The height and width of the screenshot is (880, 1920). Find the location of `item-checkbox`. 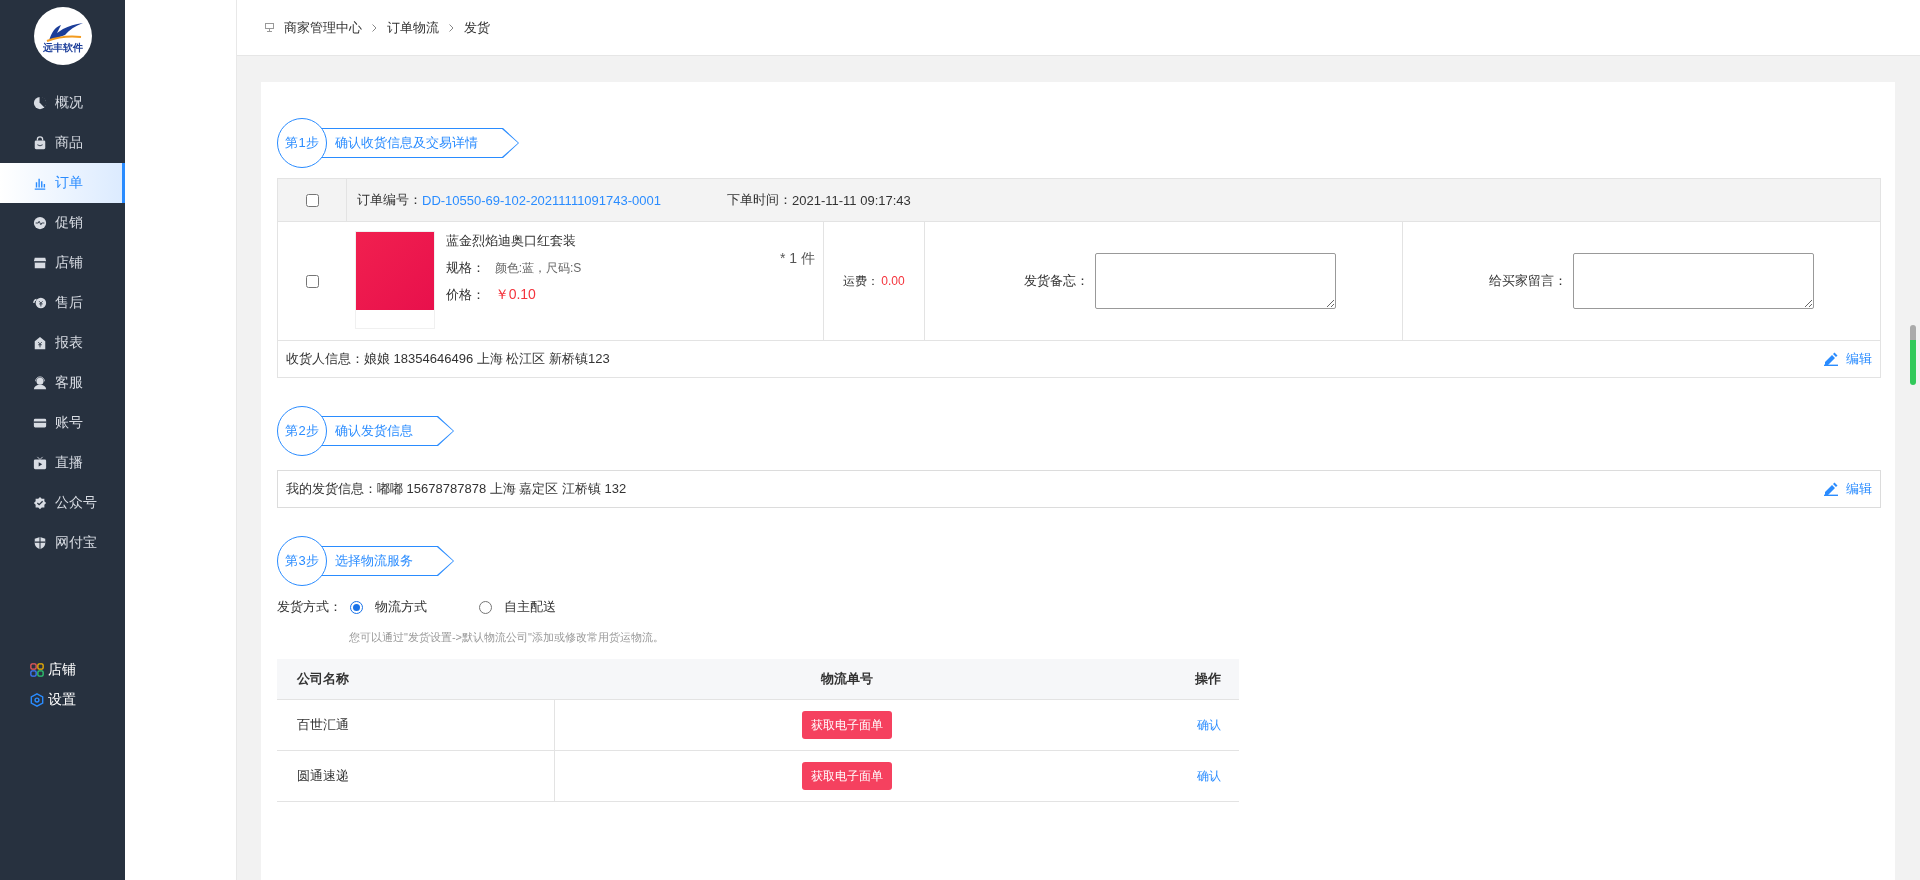

item-checkbox is located at coordinates (312, 281).